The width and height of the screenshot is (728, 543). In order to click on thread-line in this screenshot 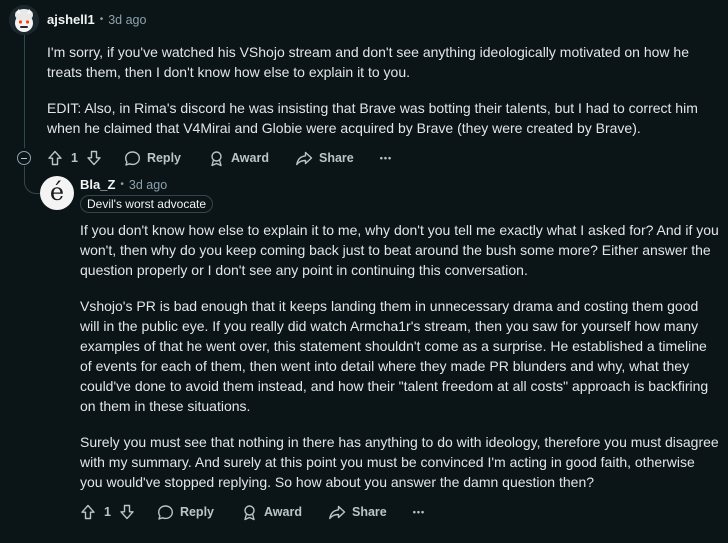, I will do `click(24, 89)`.